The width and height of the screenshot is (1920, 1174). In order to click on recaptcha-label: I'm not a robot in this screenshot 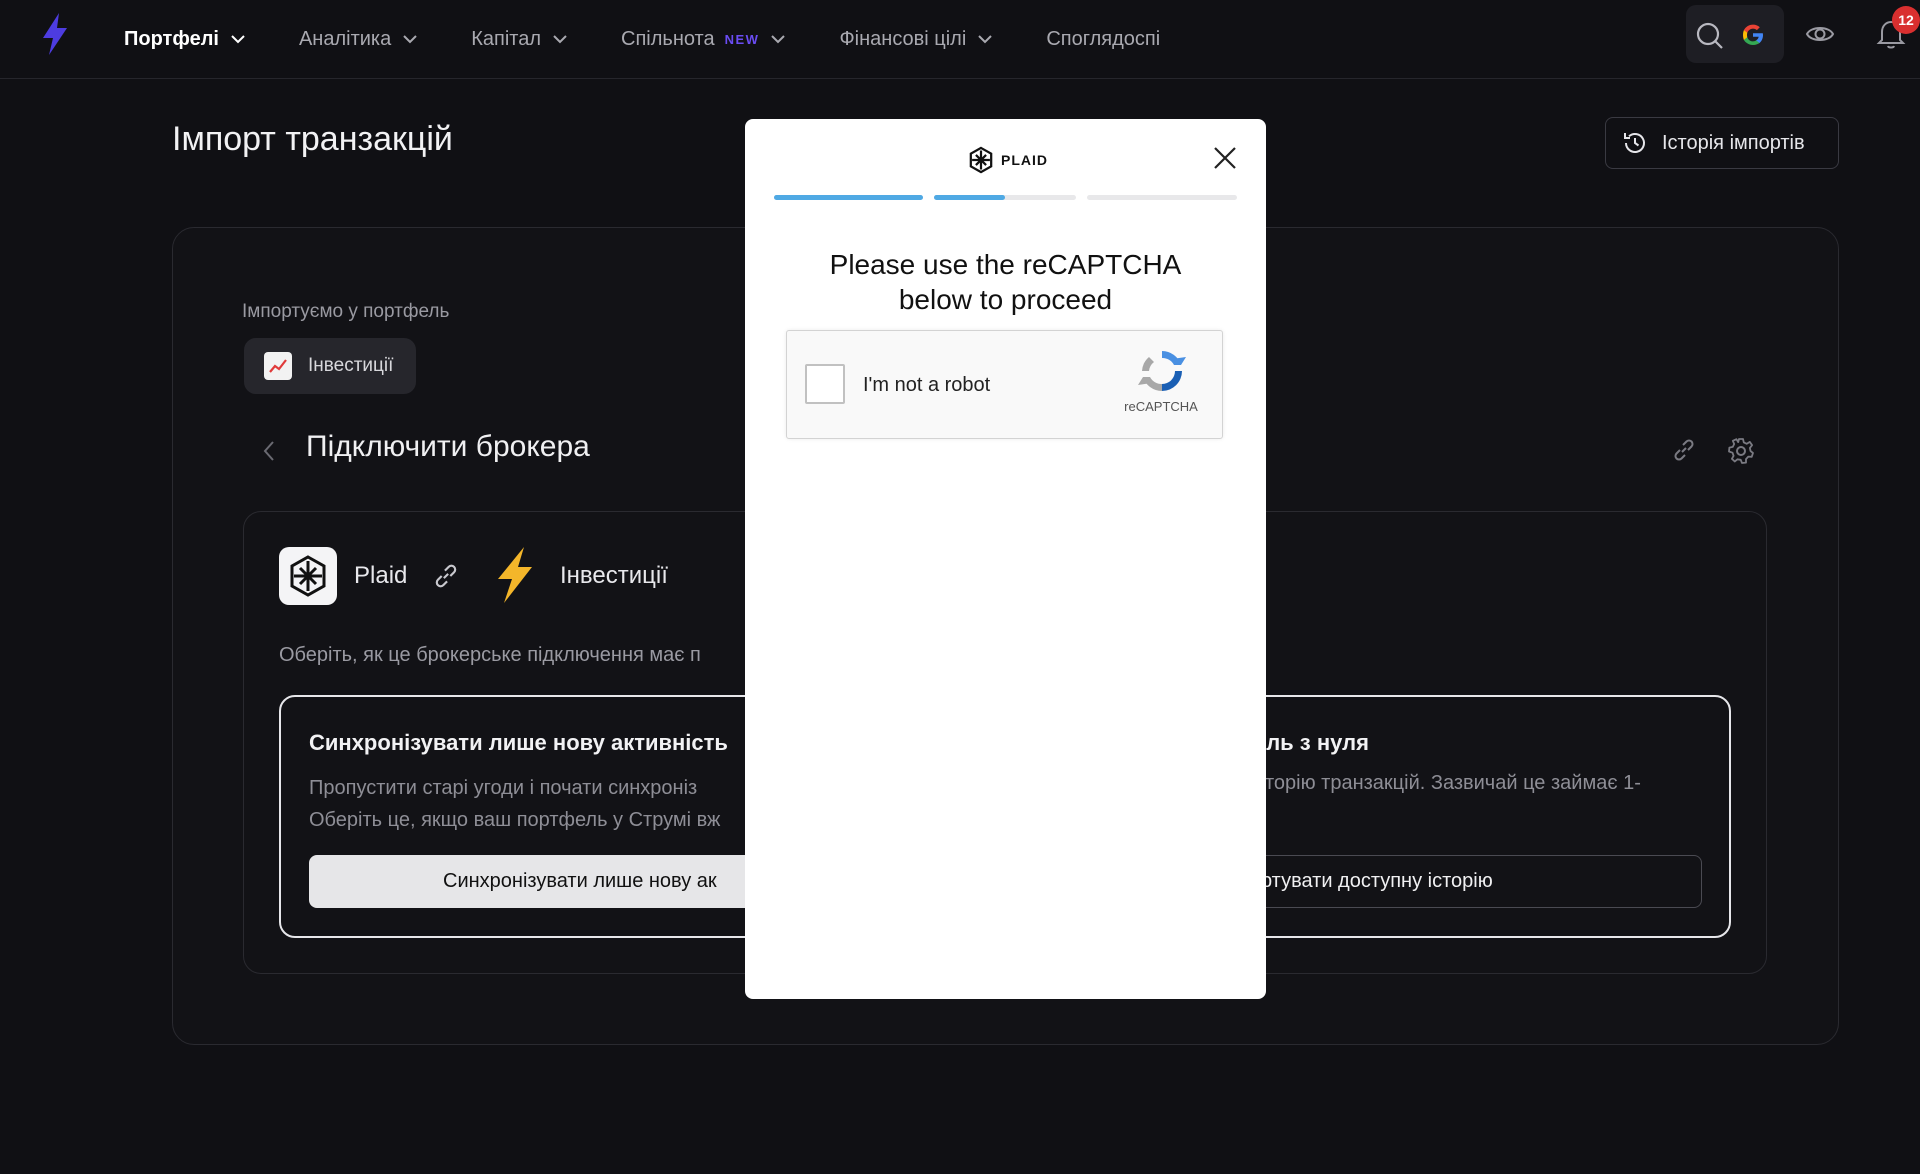, I will do `click(927, 385)`.